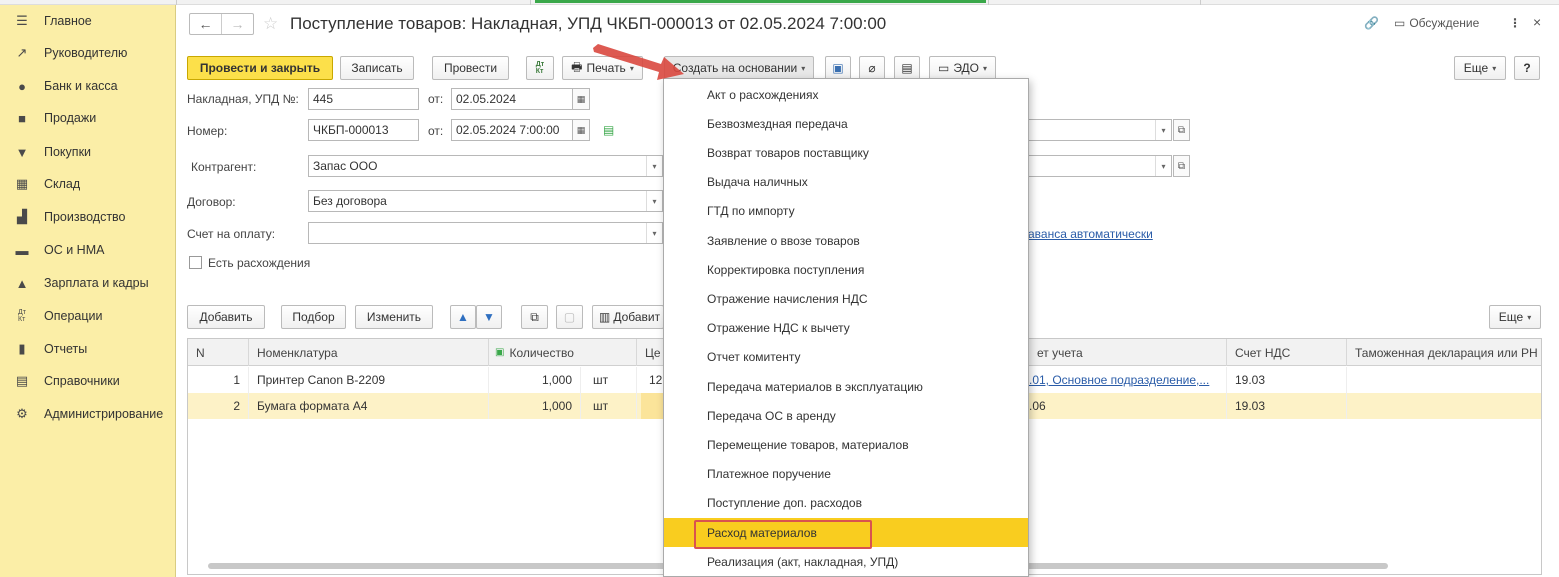 This screenshot has width=1559, height=577. What do you see at coordinates (237, 24) in the screenshot?
I see `forward-arrow-icon: →` at bounding box center [237, 24].